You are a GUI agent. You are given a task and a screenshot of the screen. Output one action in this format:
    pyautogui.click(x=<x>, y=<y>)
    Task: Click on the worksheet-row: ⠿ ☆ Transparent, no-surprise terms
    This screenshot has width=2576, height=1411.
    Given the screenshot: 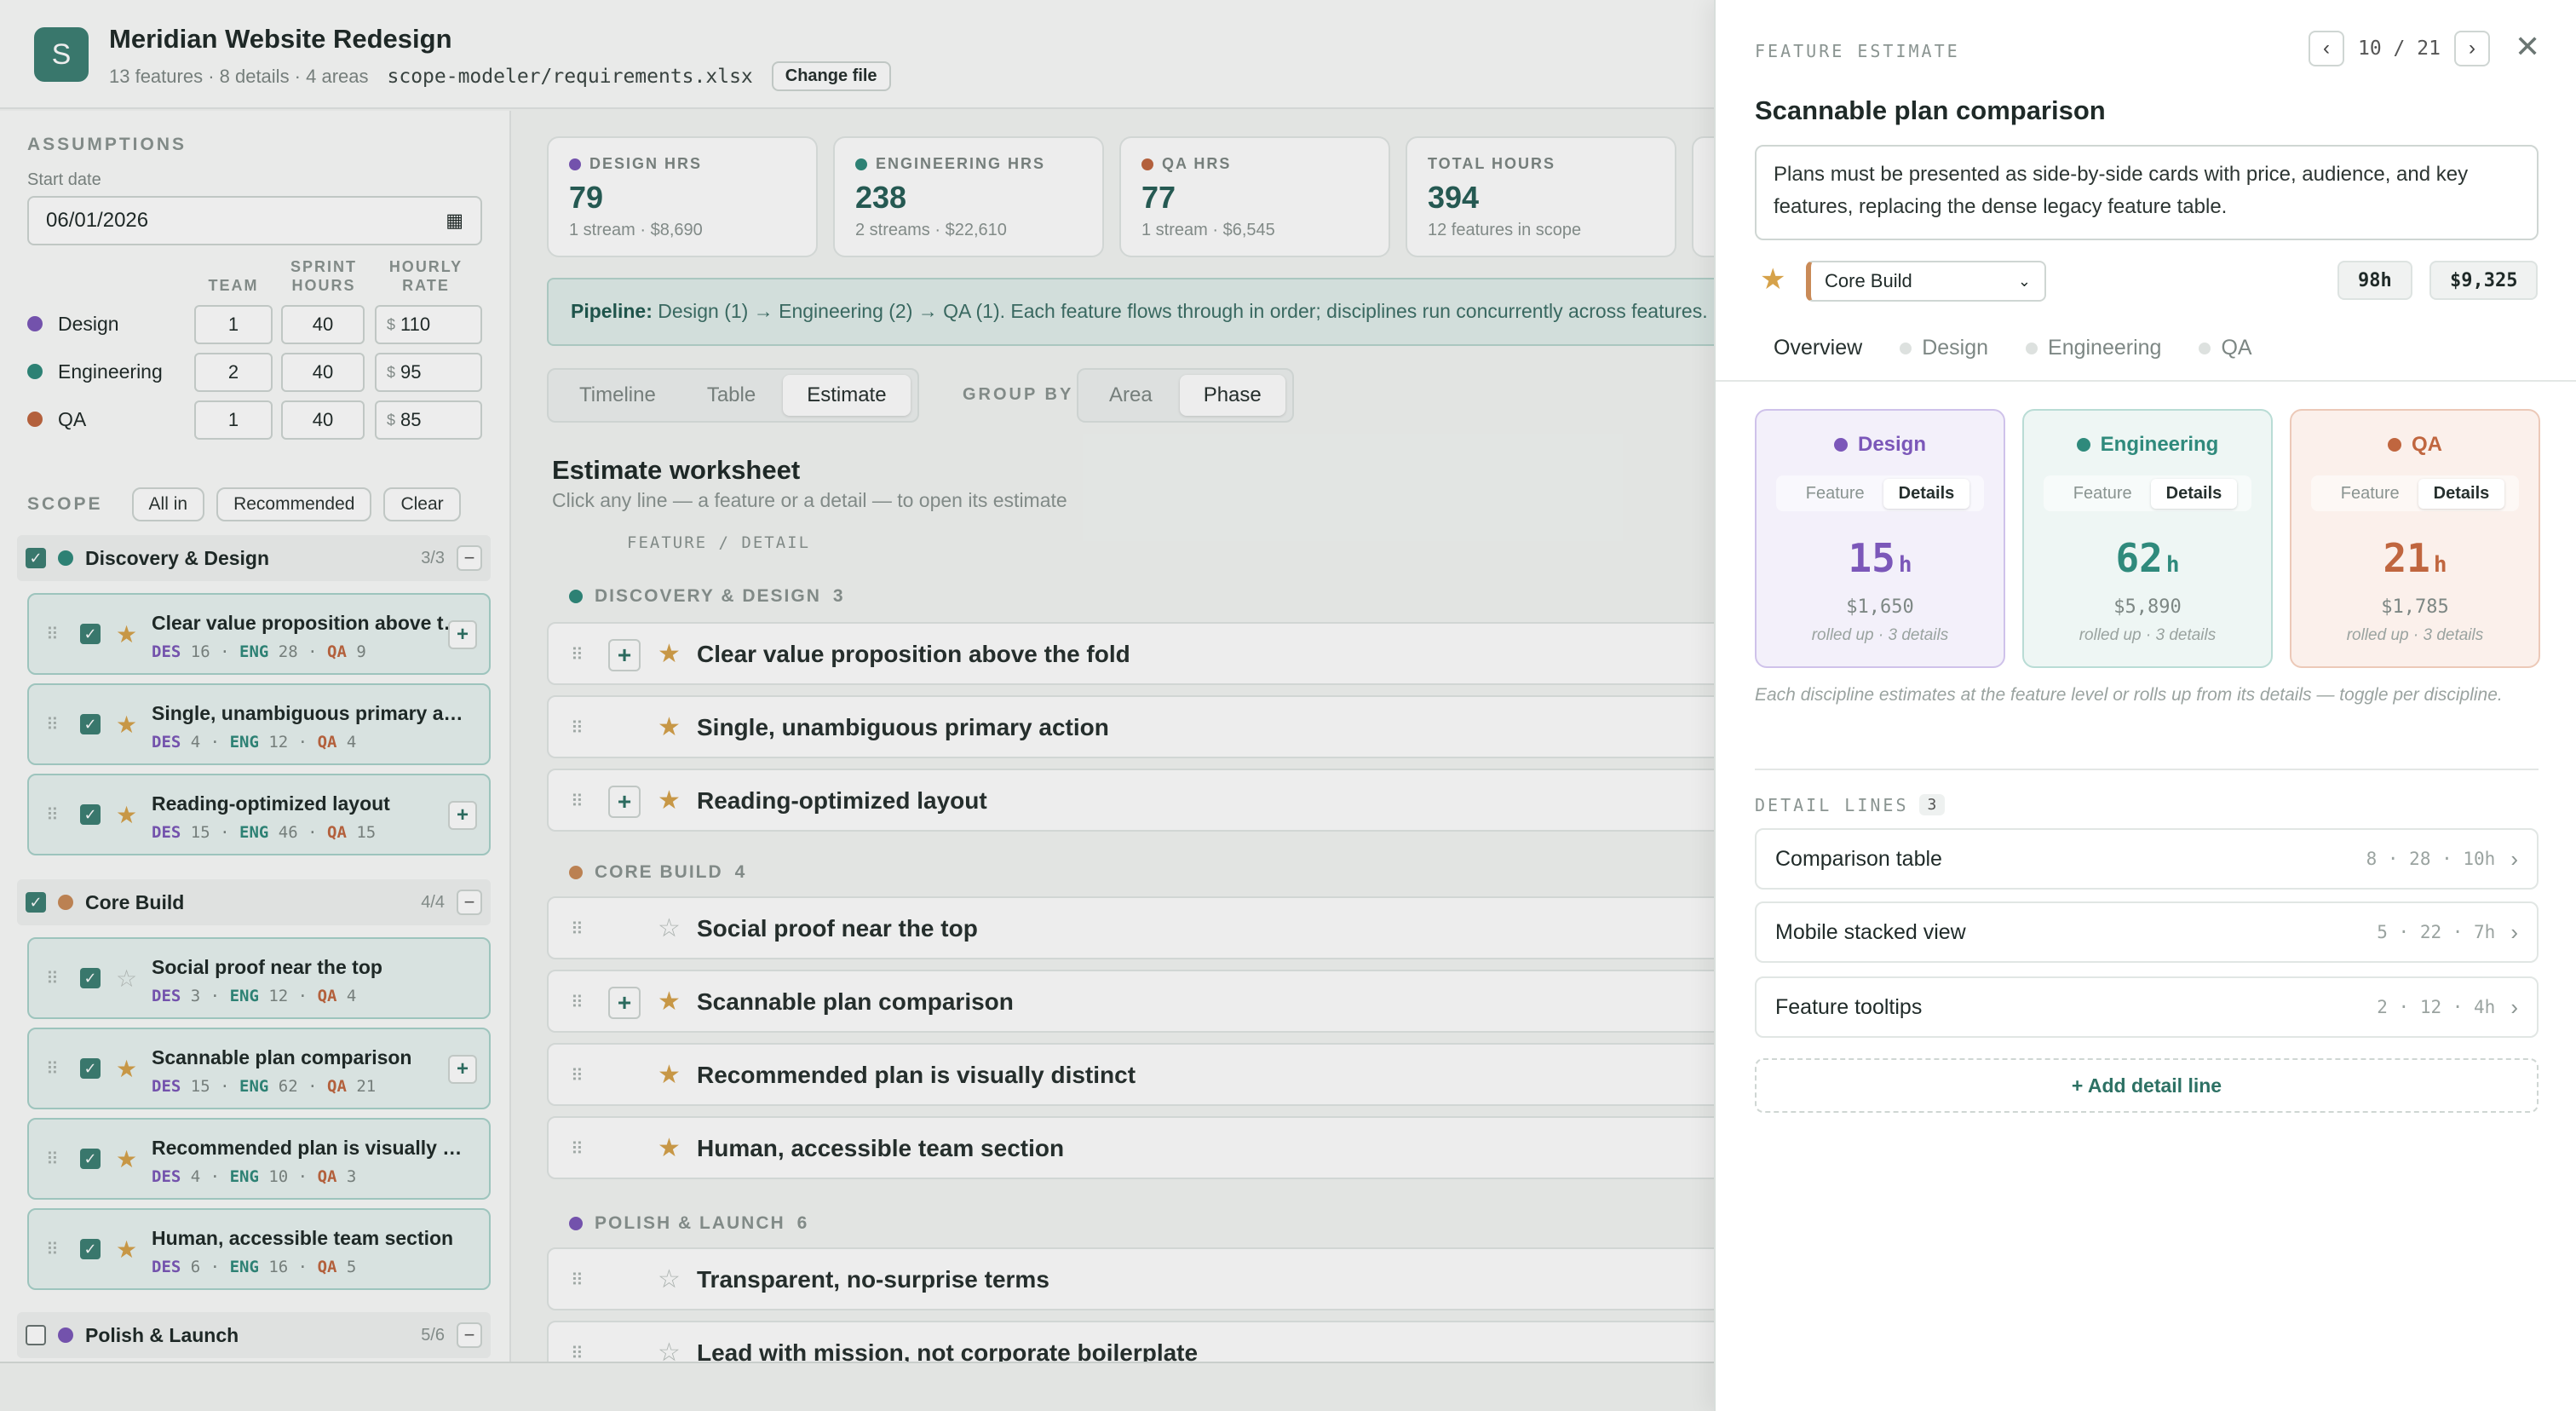 What is the action you would take?
    pyautogui.click(x=1130, y=1278)
    